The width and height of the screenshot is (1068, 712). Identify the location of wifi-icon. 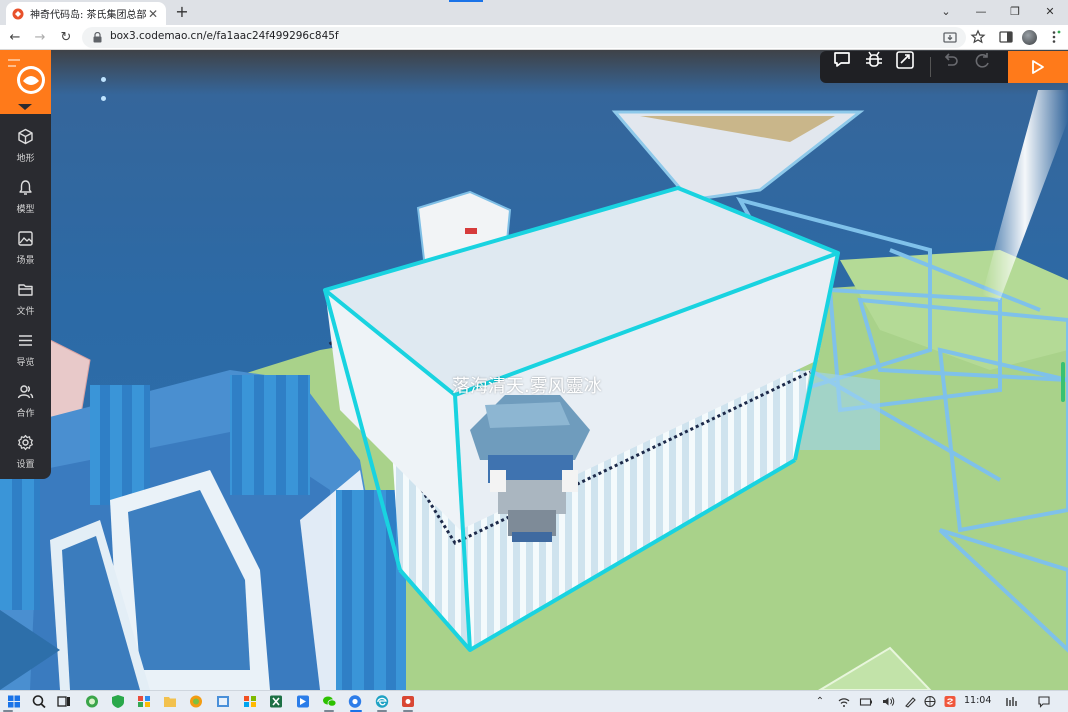
(844, 701).